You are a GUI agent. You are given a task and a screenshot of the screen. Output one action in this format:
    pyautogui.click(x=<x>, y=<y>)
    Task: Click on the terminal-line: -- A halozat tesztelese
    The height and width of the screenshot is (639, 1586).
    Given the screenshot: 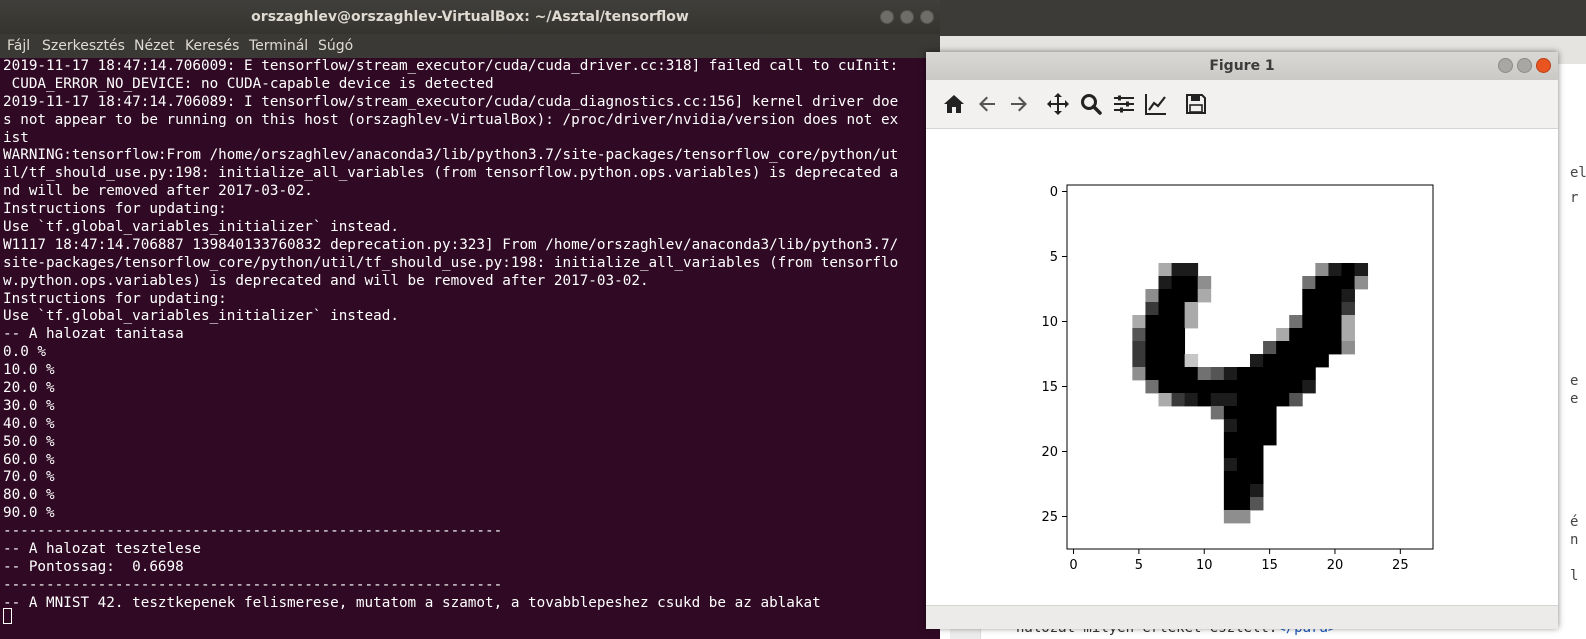 What is the action you would take?
    pyautogui.click(x=102, y=549)
    